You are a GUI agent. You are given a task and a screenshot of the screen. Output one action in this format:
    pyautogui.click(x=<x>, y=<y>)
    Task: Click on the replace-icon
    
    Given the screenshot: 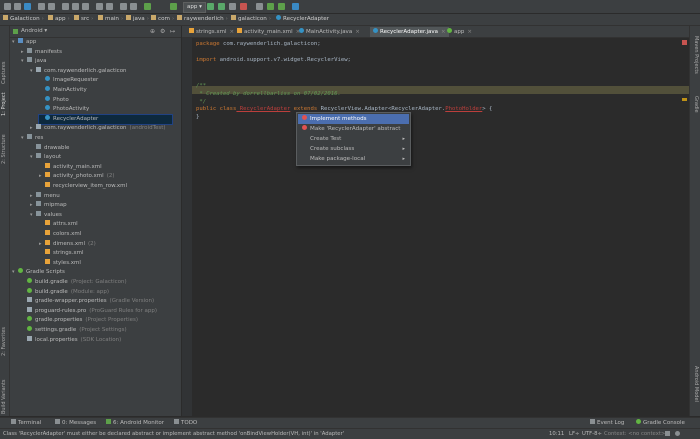 What is the action you would take?
    pyautogui.click(x=109, y=6)
    